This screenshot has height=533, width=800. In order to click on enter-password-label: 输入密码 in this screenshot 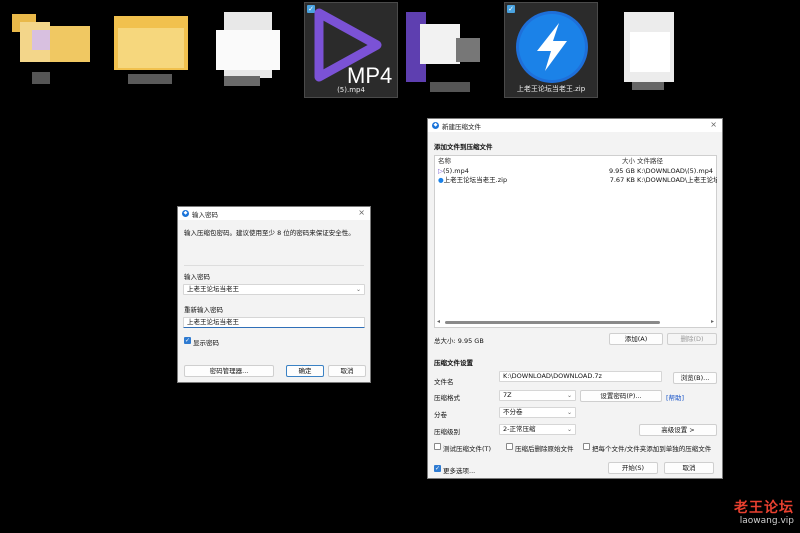, I will do `click(197, 277)`.